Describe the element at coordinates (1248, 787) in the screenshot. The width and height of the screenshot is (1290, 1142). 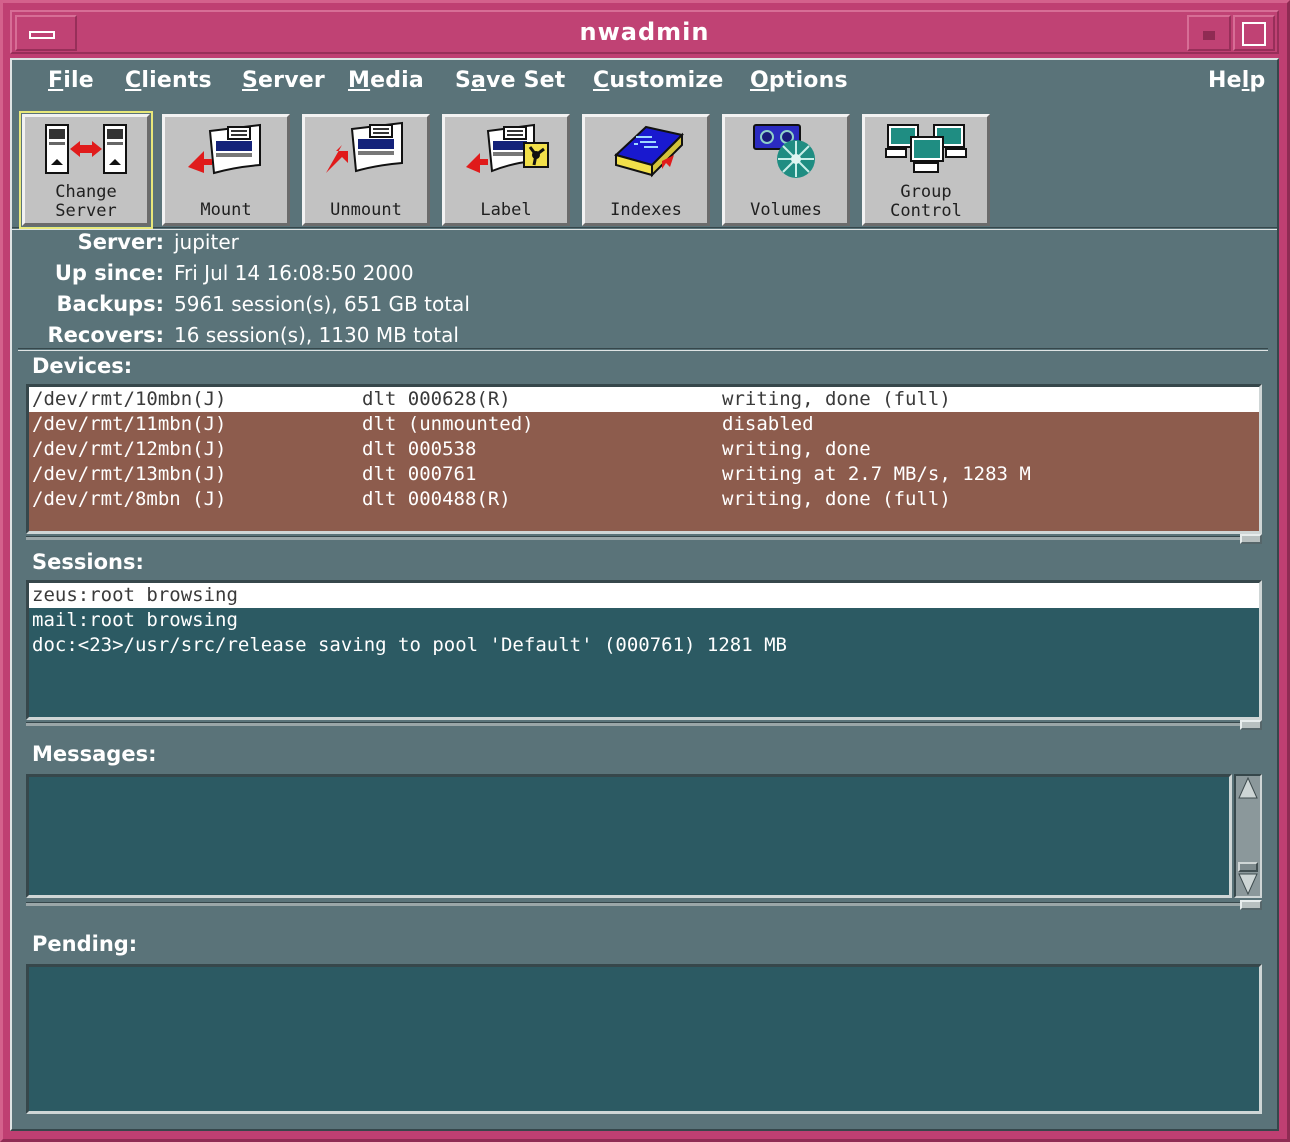
I see `scroll-up-arrow-icon` at that location.